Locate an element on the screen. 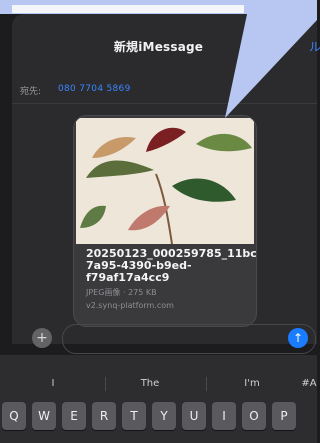 The width and height of the screenshot is (320, 443). plus-button: + is located at coordinates (42, 338).